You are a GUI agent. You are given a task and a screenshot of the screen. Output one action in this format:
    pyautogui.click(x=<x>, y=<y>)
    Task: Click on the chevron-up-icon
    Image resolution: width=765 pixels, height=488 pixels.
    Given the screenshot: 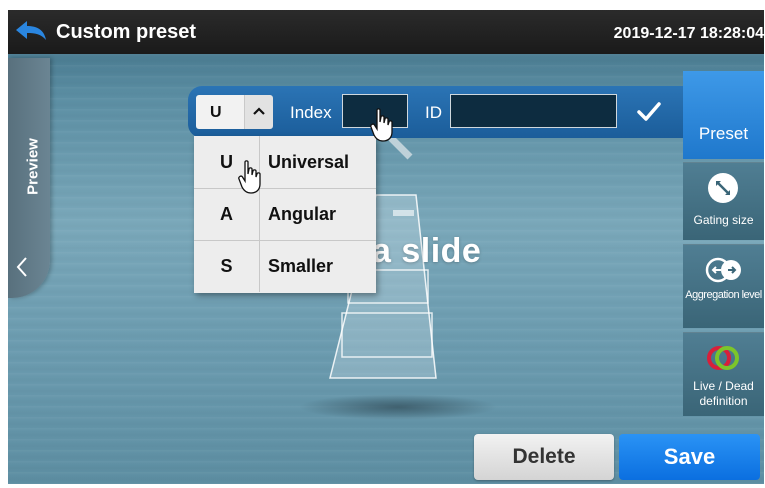 What is the action you would take?
    pyautogui.click(x=259, y=111)
    